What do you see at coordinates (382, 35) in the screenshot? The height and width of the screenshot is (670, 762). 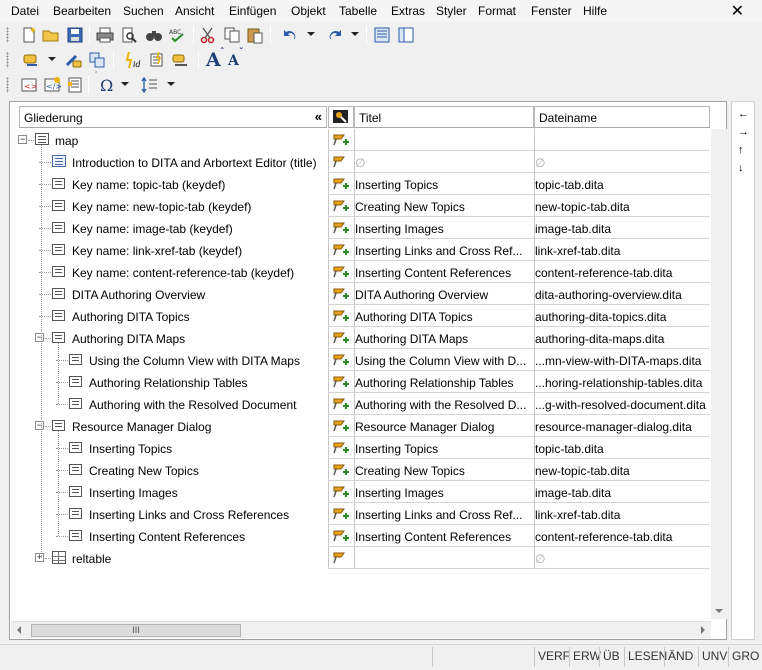 I see `full-view-icon` at bounding box center [382, 35].